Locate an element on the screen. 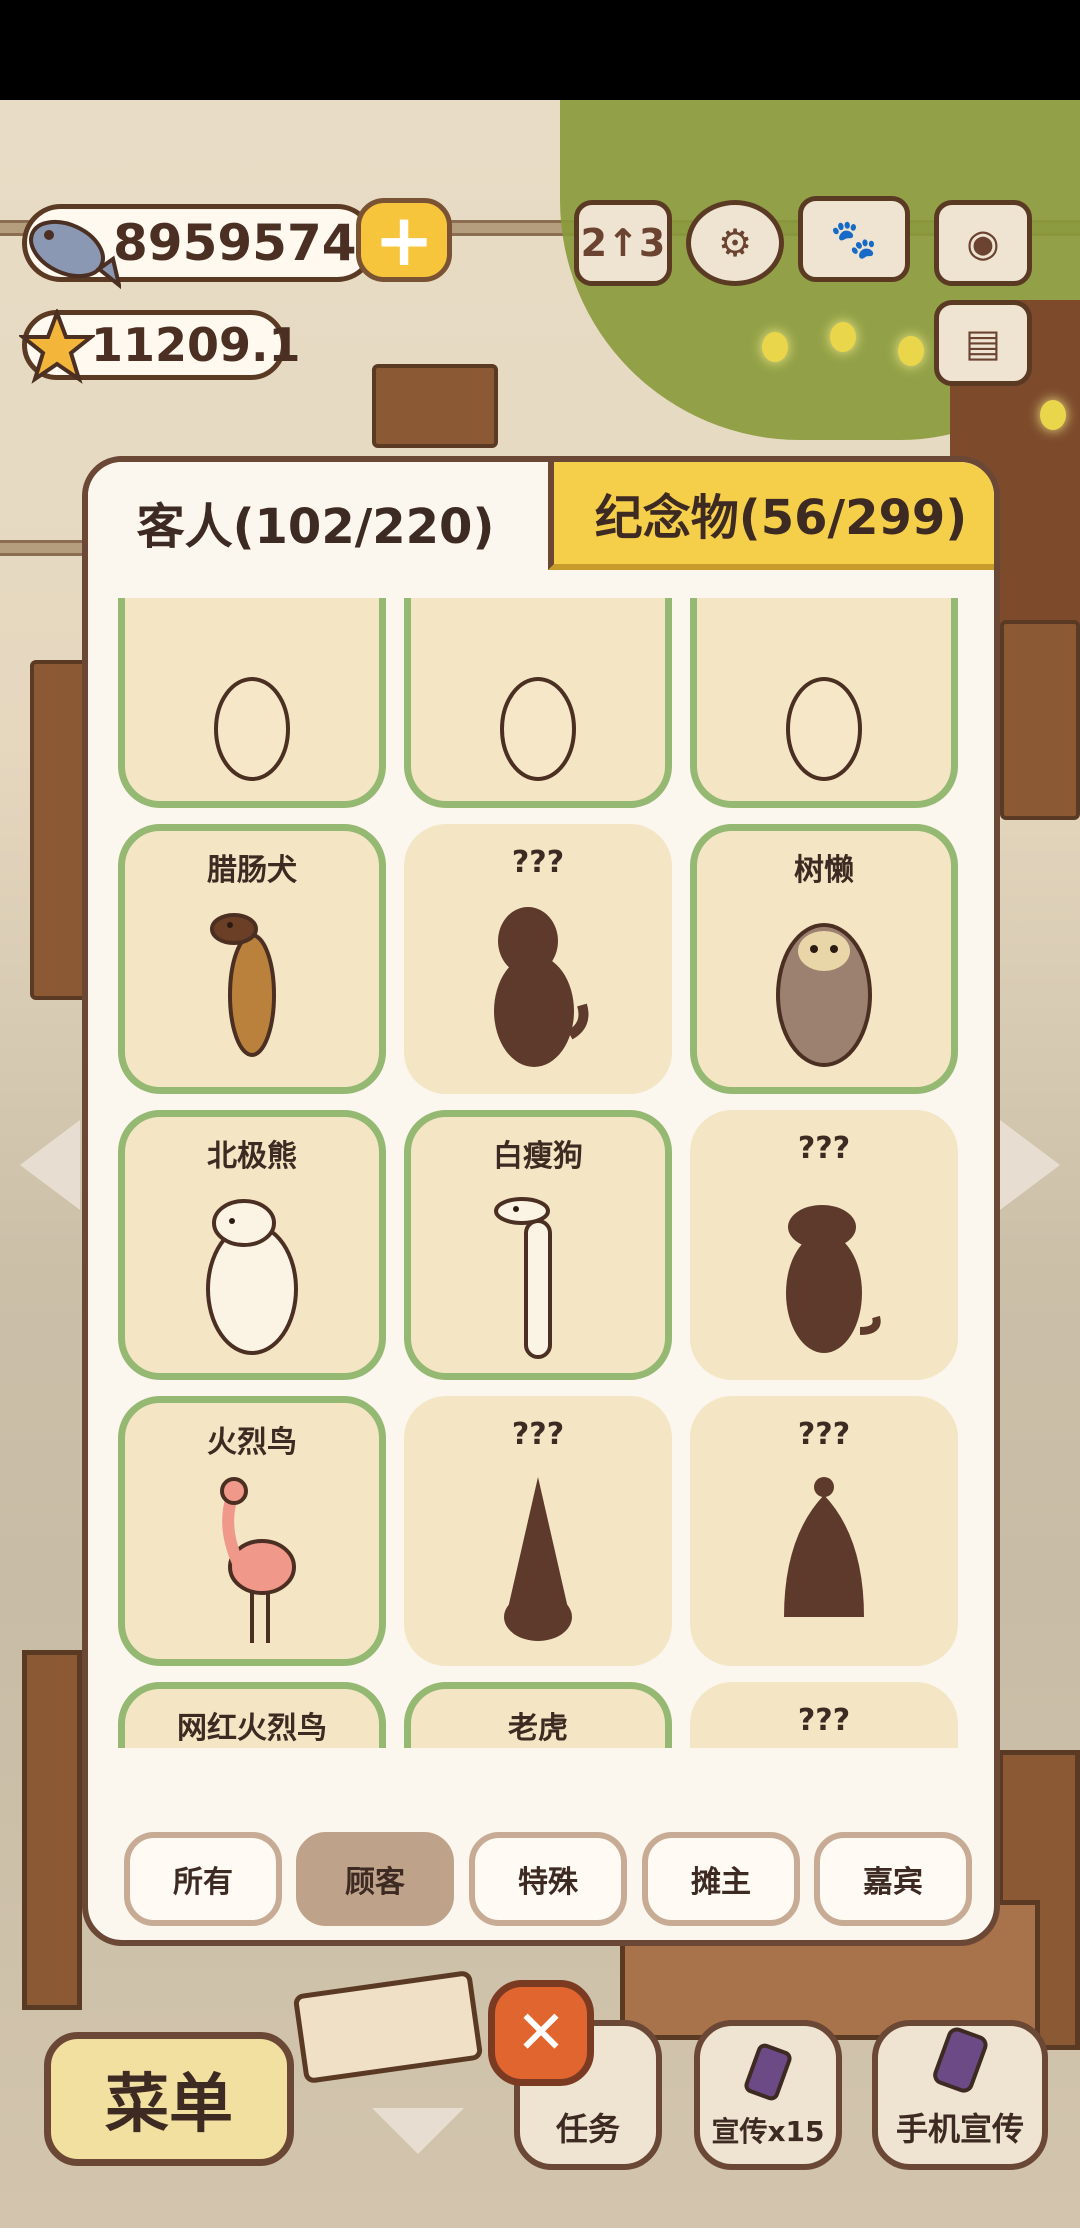  plus-icon: + is located at coordinates (404, 240).